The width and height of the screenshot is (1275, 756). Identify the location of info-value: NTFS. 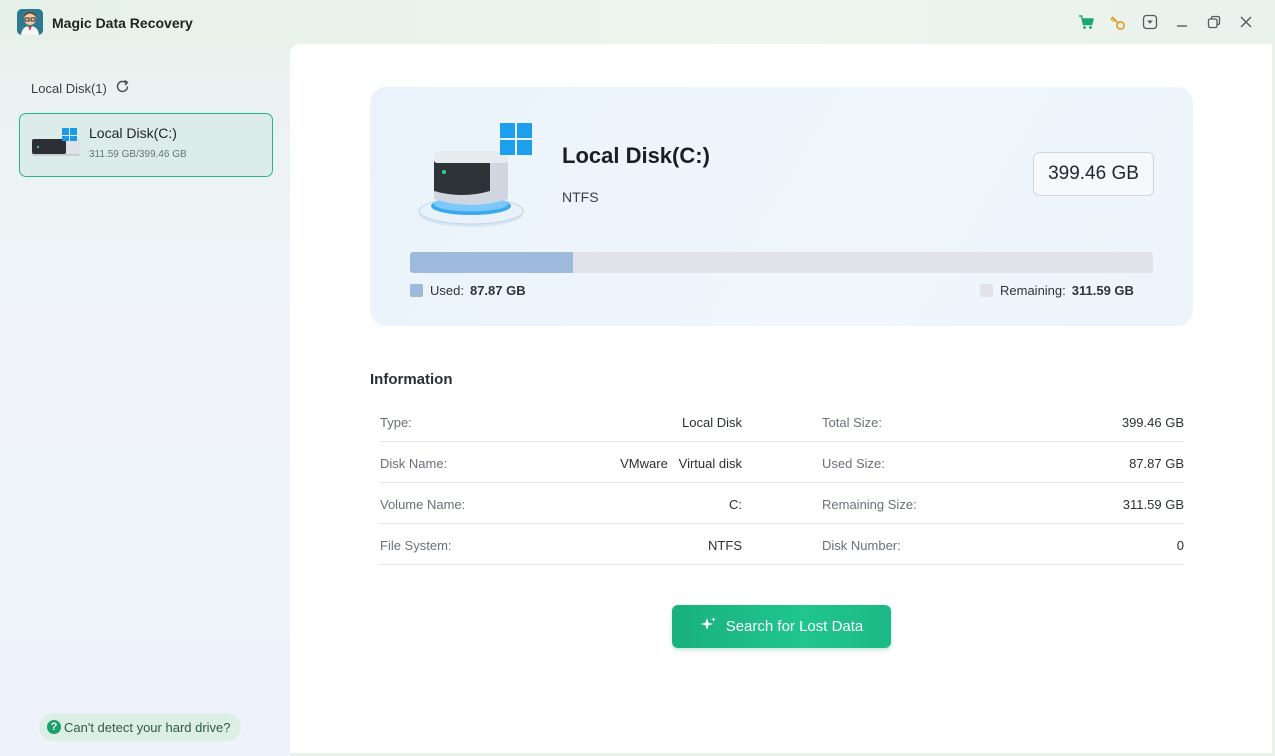
(725, 545).